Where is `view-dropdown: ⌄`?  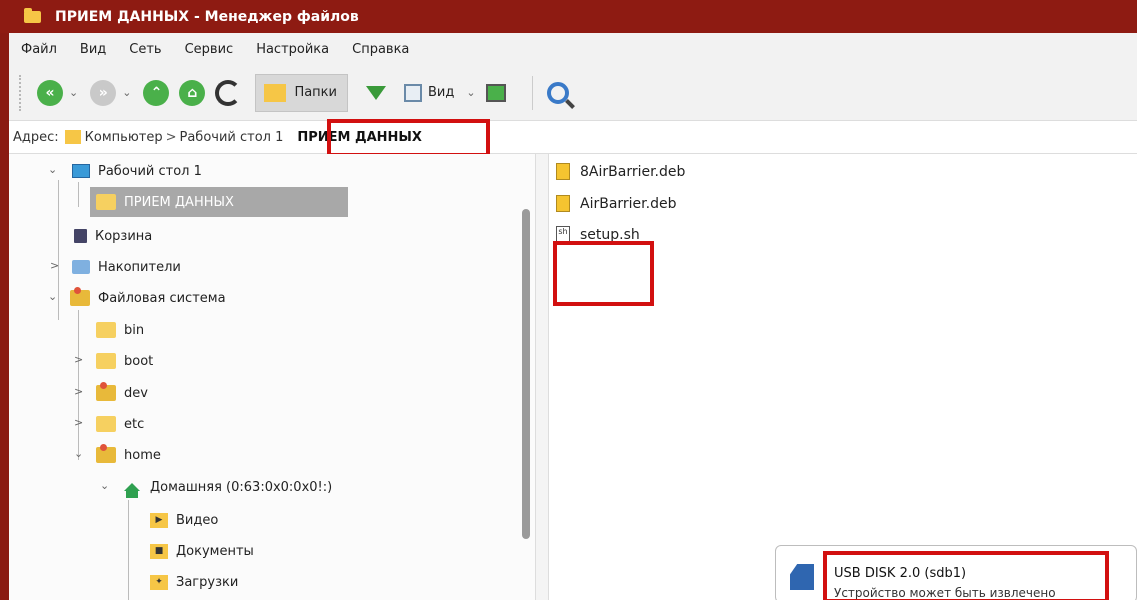
view-dropdown: ⌄ is located at coordinates (470, 92).